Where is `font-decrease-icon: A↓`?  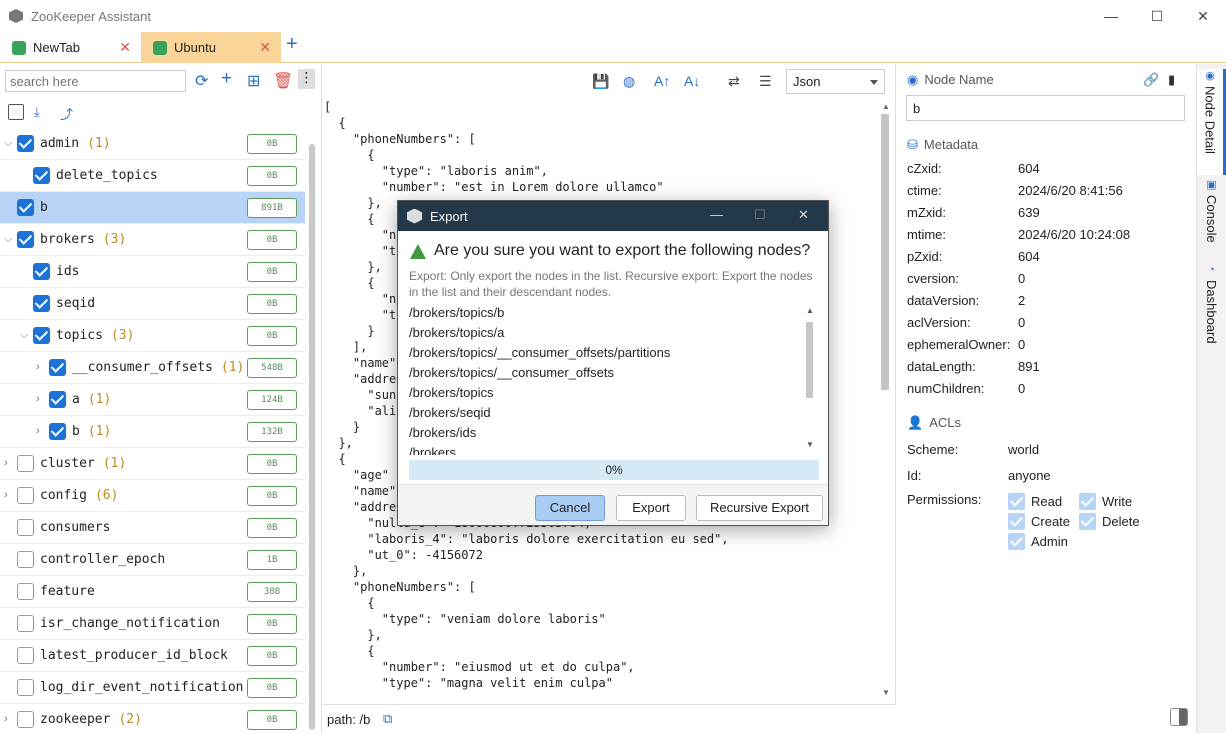 font-decrease-icon: A↓ is located at coordinates (692, 81).